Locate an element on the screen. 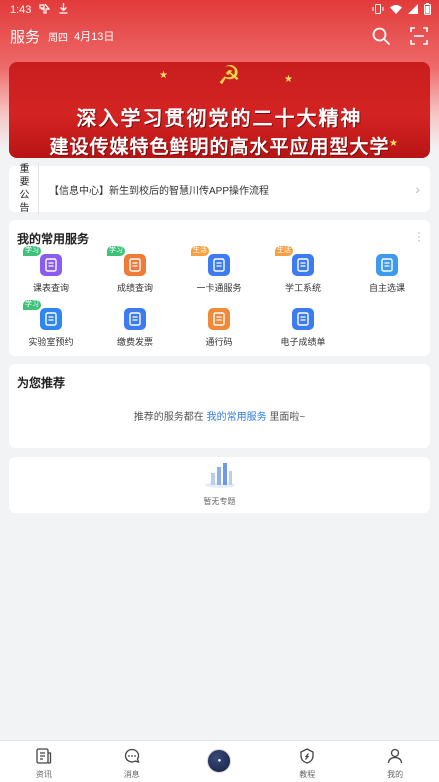 This screenshot has width=439, height=782. tutorial-icon is located at coordinates (307, 756).